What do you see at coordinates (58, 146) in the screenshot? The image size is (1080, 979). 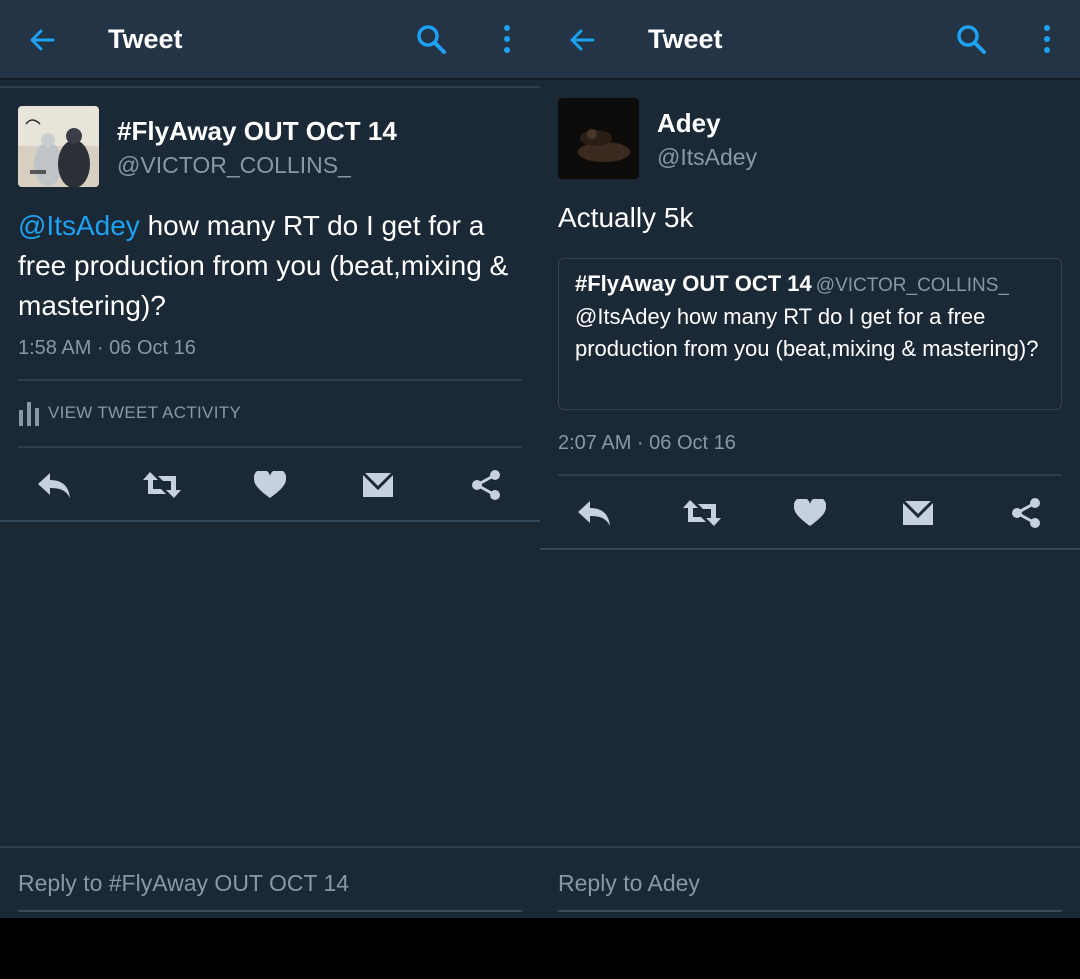 I see `album-cover-avatar` at bounding box center [58, 146].